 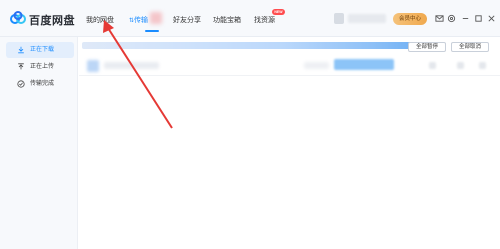 I want to click on sidebar-item-completed: 传输完成, so click(x=40, y=84).